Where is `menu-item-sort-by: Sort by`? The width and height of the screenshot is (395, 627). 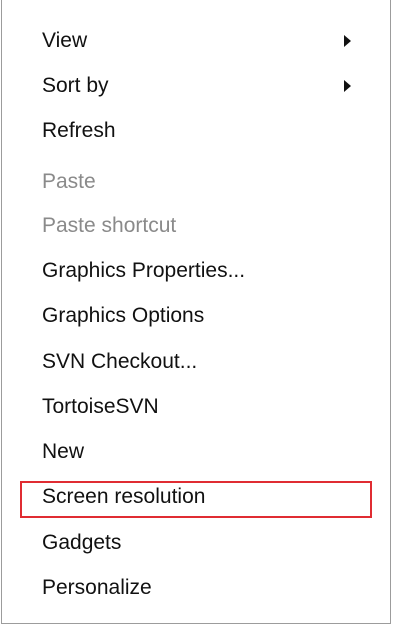
menu-item-sort-by: Sort by is located at coordinates (206, 86).